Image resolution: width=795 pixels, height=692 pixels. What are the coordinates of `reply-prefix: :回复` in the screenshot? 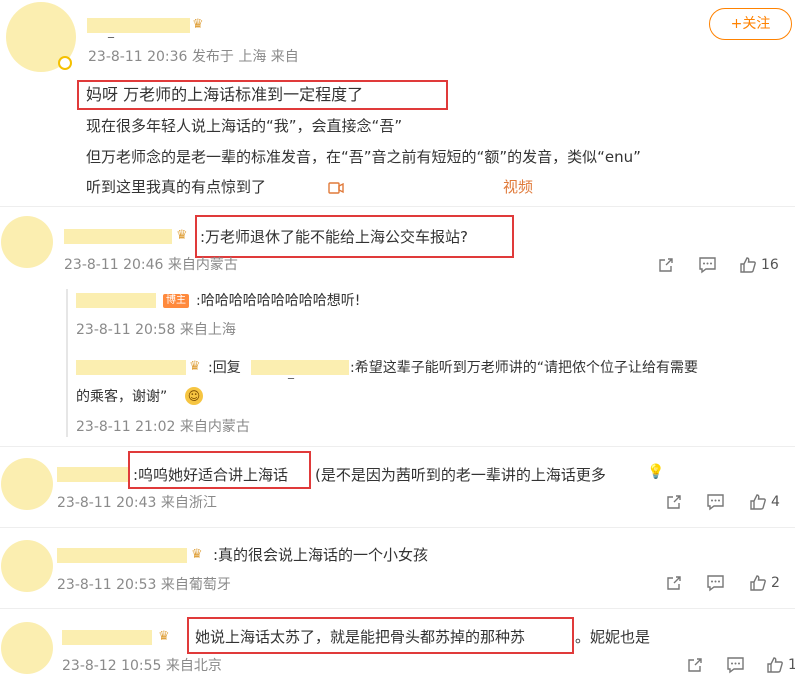 It's located at (224, 368).